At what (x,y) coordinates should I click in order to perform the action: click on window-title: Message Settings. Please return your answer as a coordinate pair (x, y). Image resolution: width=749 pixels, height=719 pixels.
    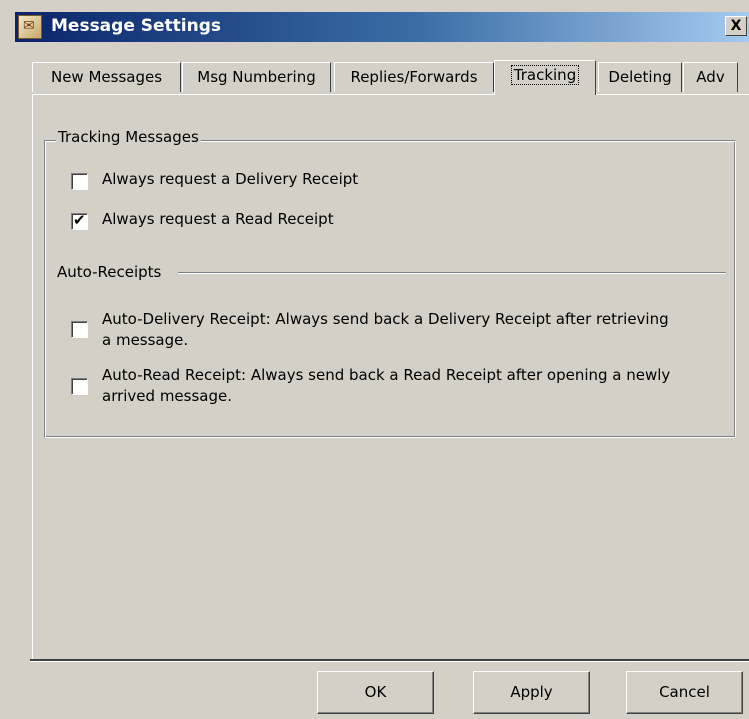
    Looking at the image, I should click on (136, 26).